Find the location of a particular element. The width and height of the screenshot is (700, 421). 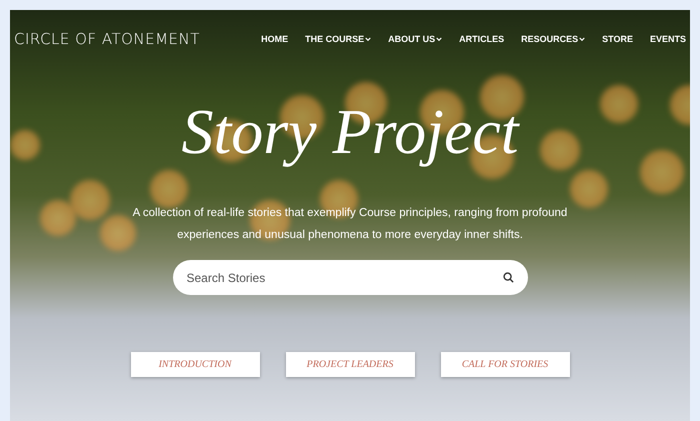

section-button: INTRODUCTION is located at coordinates (195, 364).